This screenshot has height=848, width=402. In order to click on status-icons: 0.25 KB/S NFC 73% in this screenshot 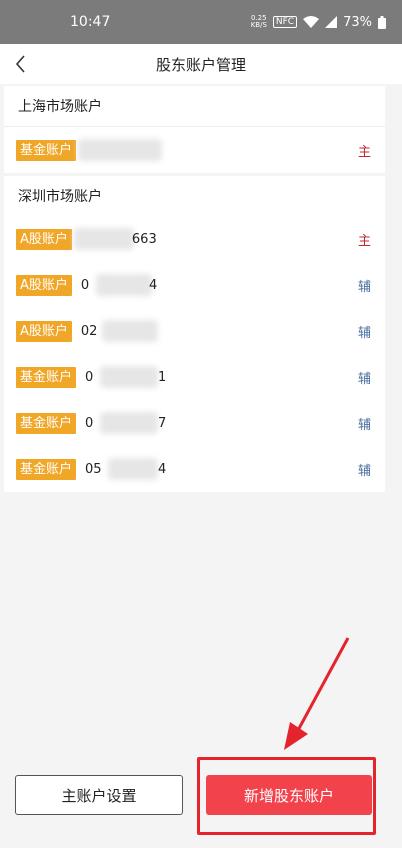, I will do `click(318, 22)`.